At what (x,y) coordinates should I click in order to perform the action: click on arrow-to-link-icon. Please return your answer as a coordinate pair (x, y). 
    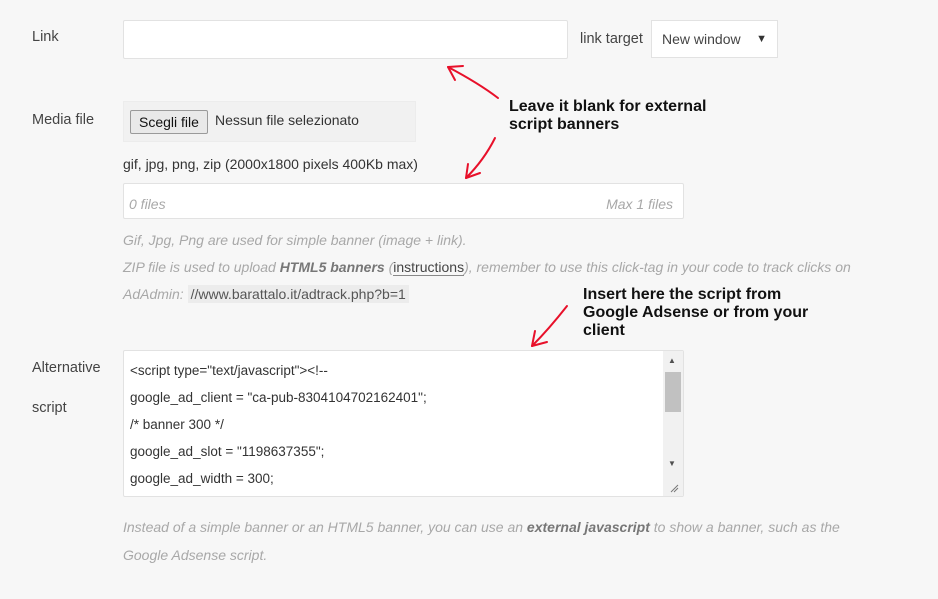
    Looking at the image, I should click on (473, 82).